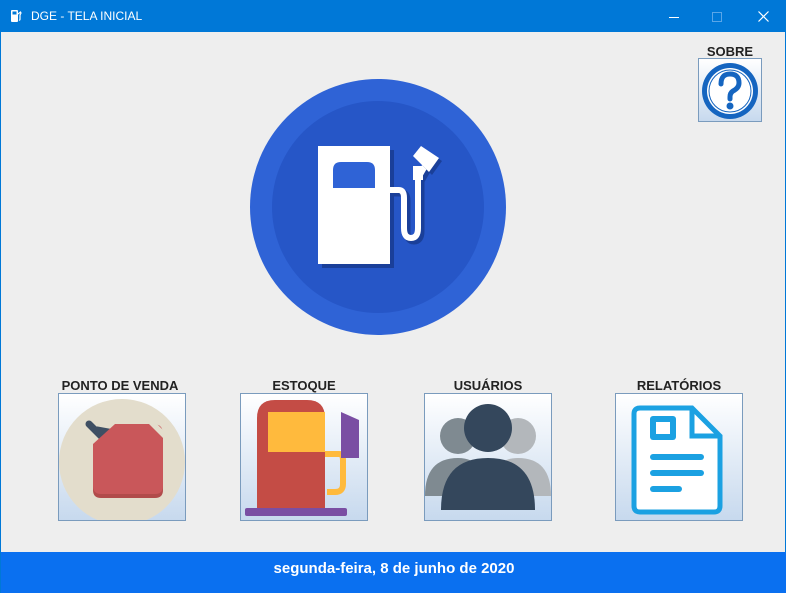  I want to click on close-icon, so click(763, 16).